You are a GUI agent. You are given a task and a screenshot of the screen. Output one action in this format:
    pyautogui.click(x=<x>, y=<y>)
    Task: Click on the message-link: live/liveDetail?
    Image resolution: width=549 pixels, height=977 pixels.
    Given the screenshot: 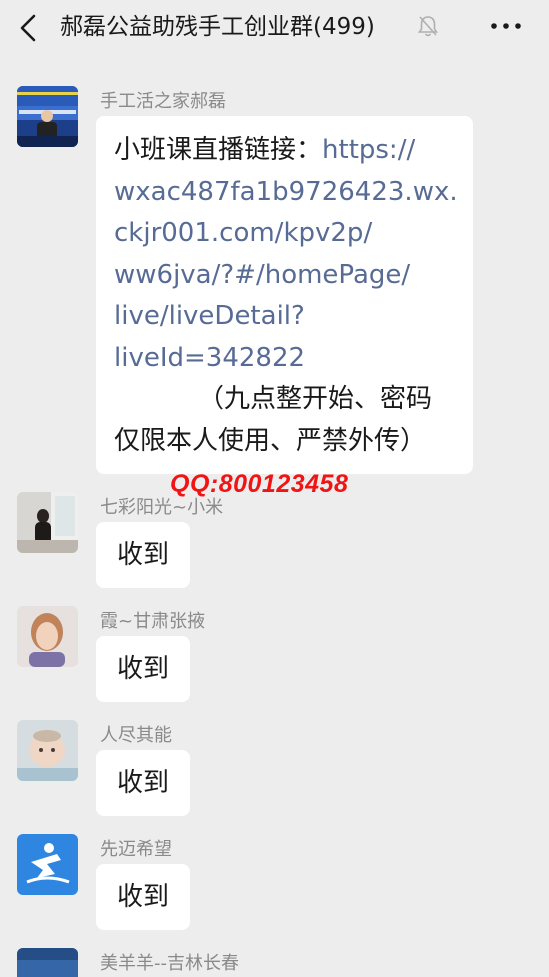 What is the action you would take?
    pyautogui.click(x=293, y=317)
    